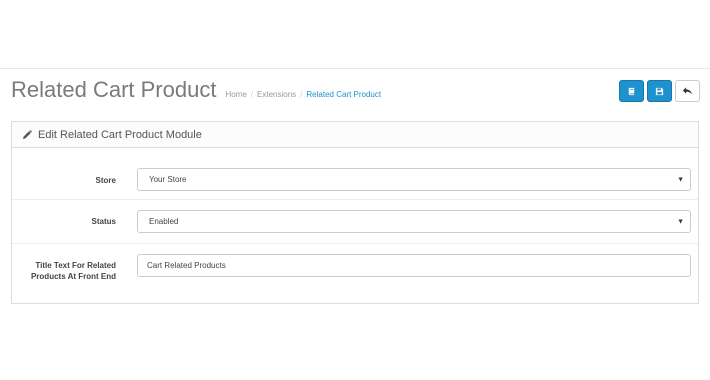 Image resolution: width=710 pixels, height=380 pixels. I want to click on status-select-value: Enabled, so click(164, 221).